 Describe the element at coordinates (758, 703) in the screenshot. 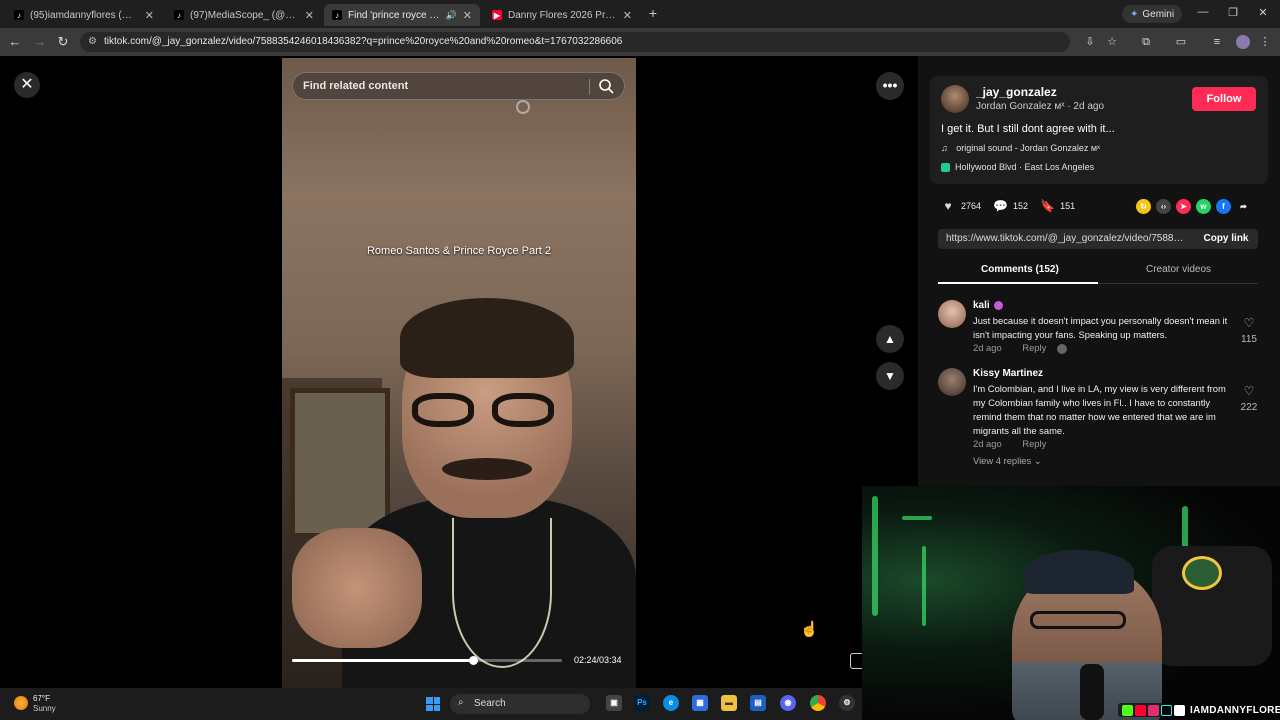

I see `app-icon: ▤` at that location.